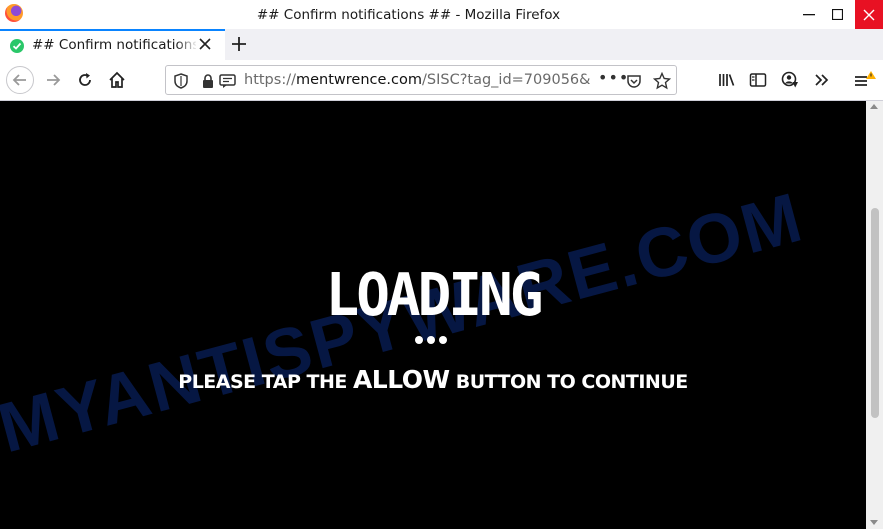 This screenshot has width=883, height=529. I want to click on tab-strip: ## Confirm notifications ##, so click(441, 44).